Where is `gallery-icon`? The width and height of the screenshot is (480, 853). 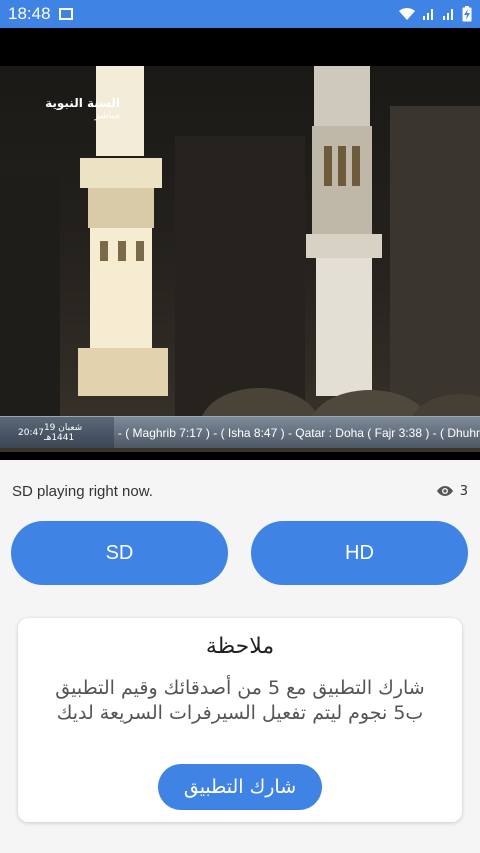
gallery-icon is located at coordinates (65, 14).